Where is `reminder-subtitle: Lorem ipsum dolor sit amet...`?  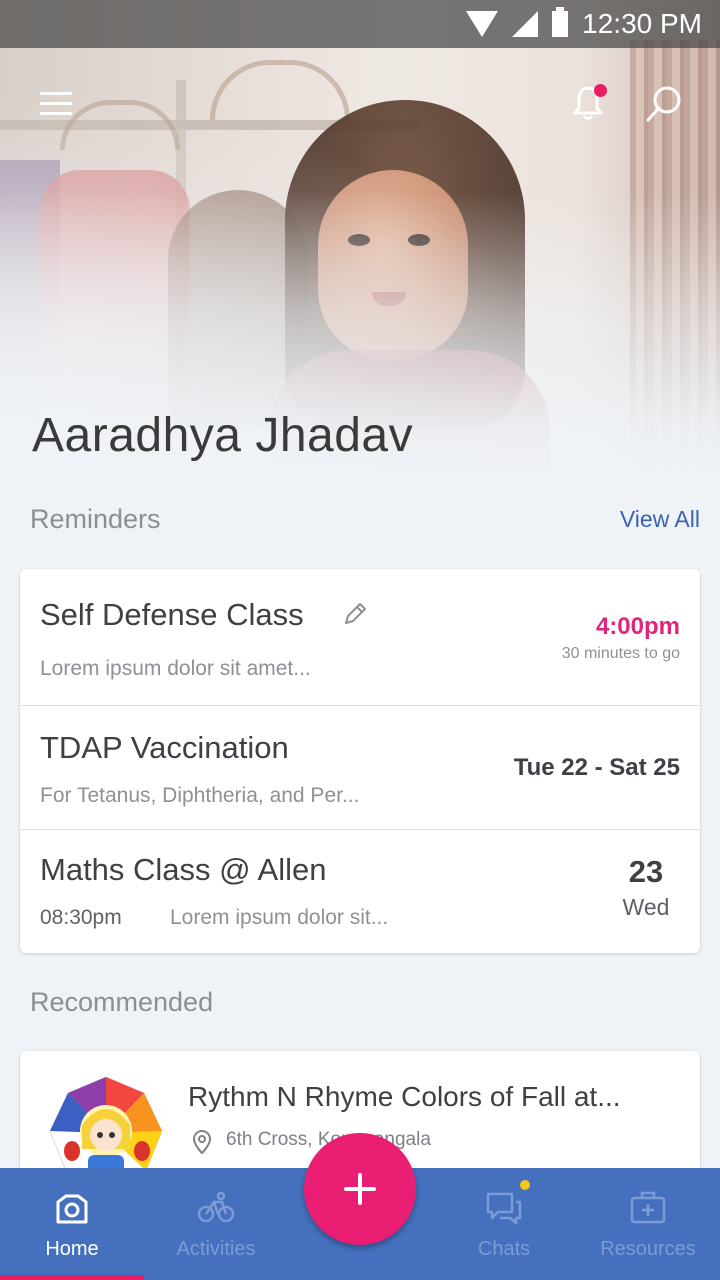 reminder-subtitle: Lorem ipsum dolor sit amet... is located at coordinates (175, 668).